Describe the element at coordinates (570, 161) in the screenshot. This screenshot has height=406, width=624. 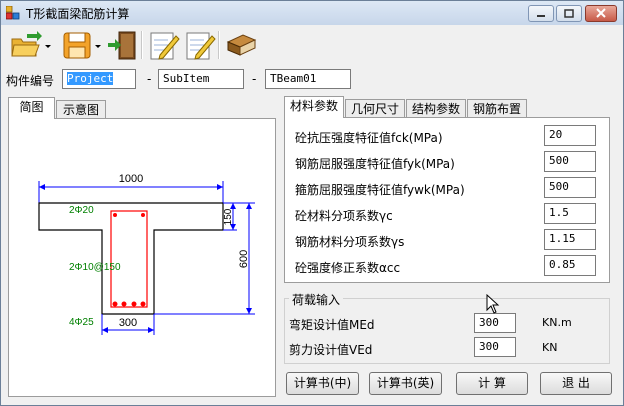
I see `param-input-fyk: 500` at that location.